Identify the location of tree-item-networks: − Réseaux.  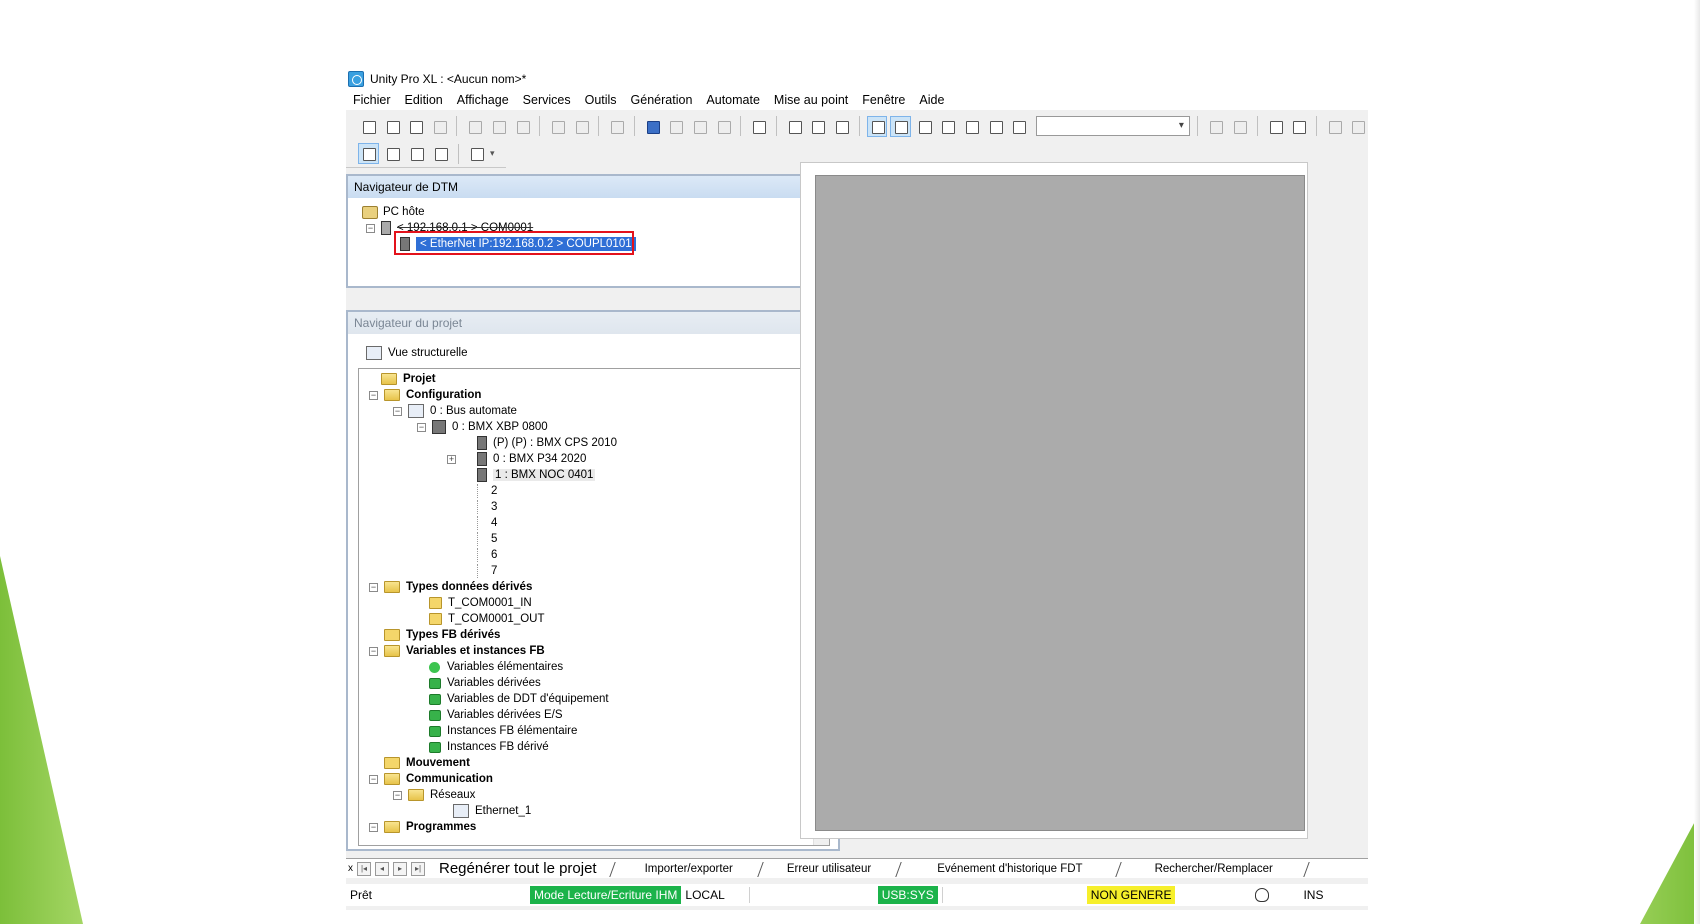
(434, 795).